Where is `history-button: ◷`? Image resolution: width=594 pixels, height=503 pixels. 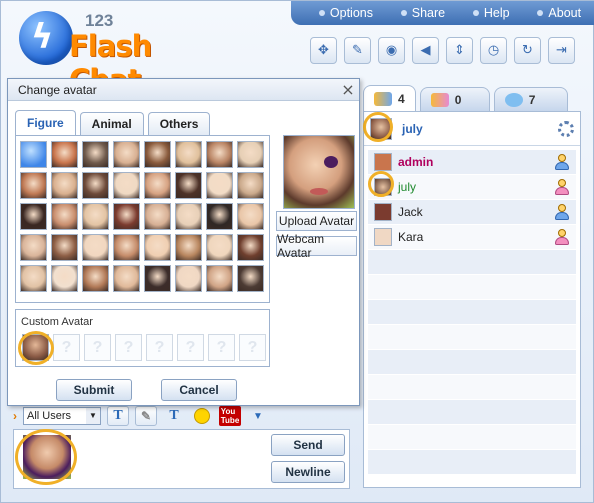 history-button: ◷ is located at coordinates (493, 50).